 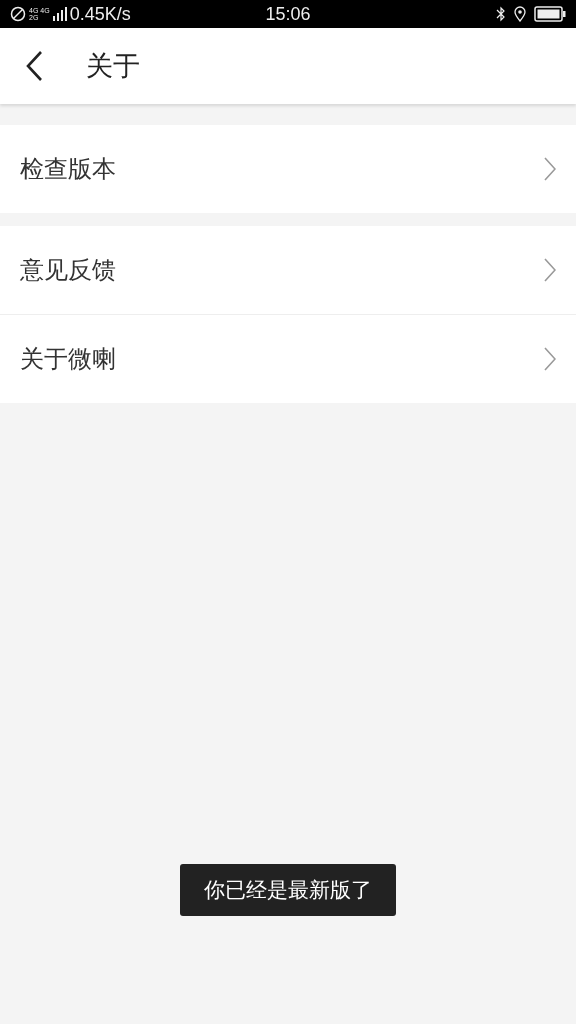 What do you see at coordinates (288, 890) in the screenshot?
I see `toast-message: 你已经是最新版了` at bounding box center [288, 890].